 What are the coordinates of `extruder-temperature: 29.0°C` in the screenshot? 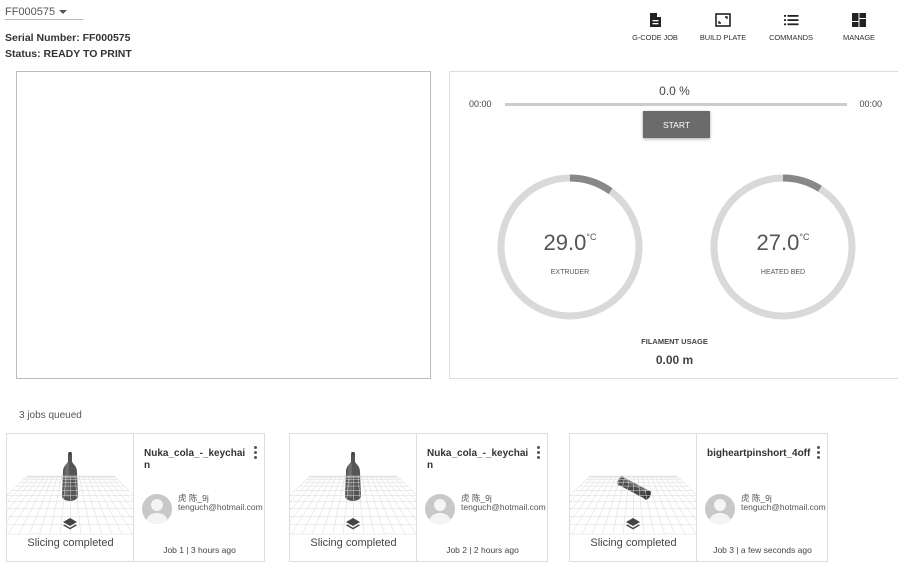 It's located at (570, 243).